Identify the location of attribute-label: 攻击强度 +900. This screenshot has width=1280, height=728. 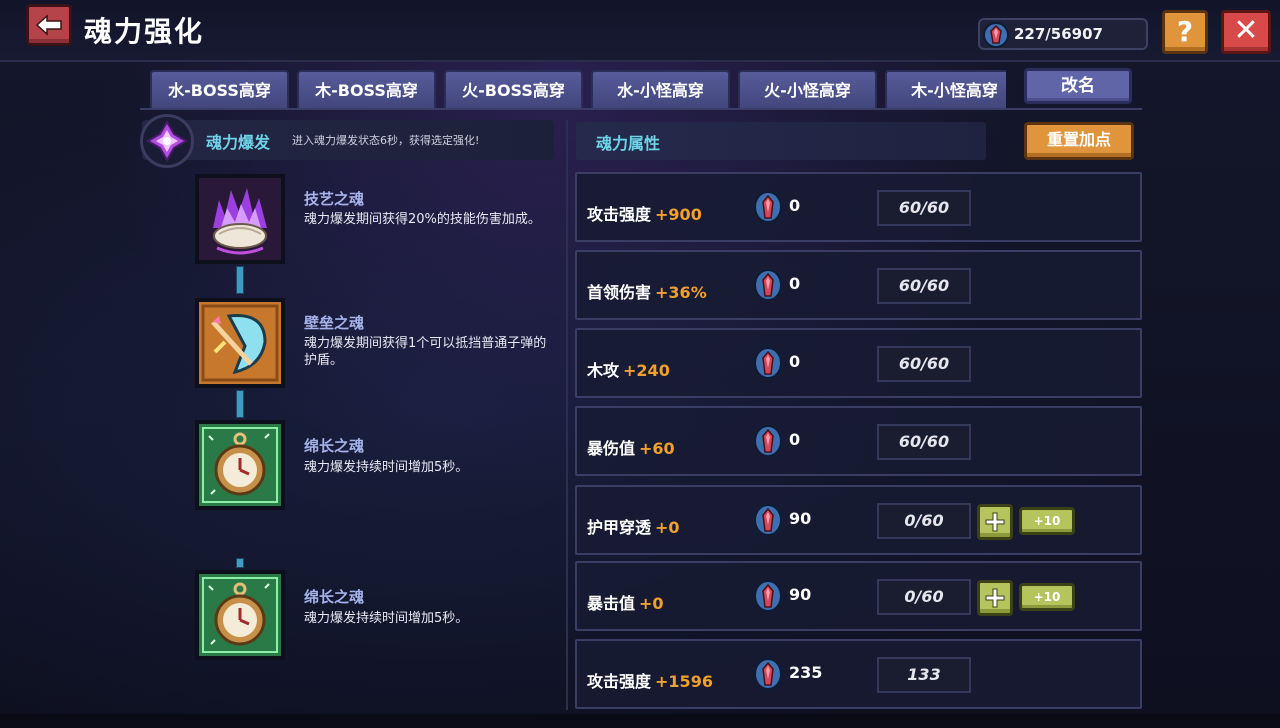
(644, 213).